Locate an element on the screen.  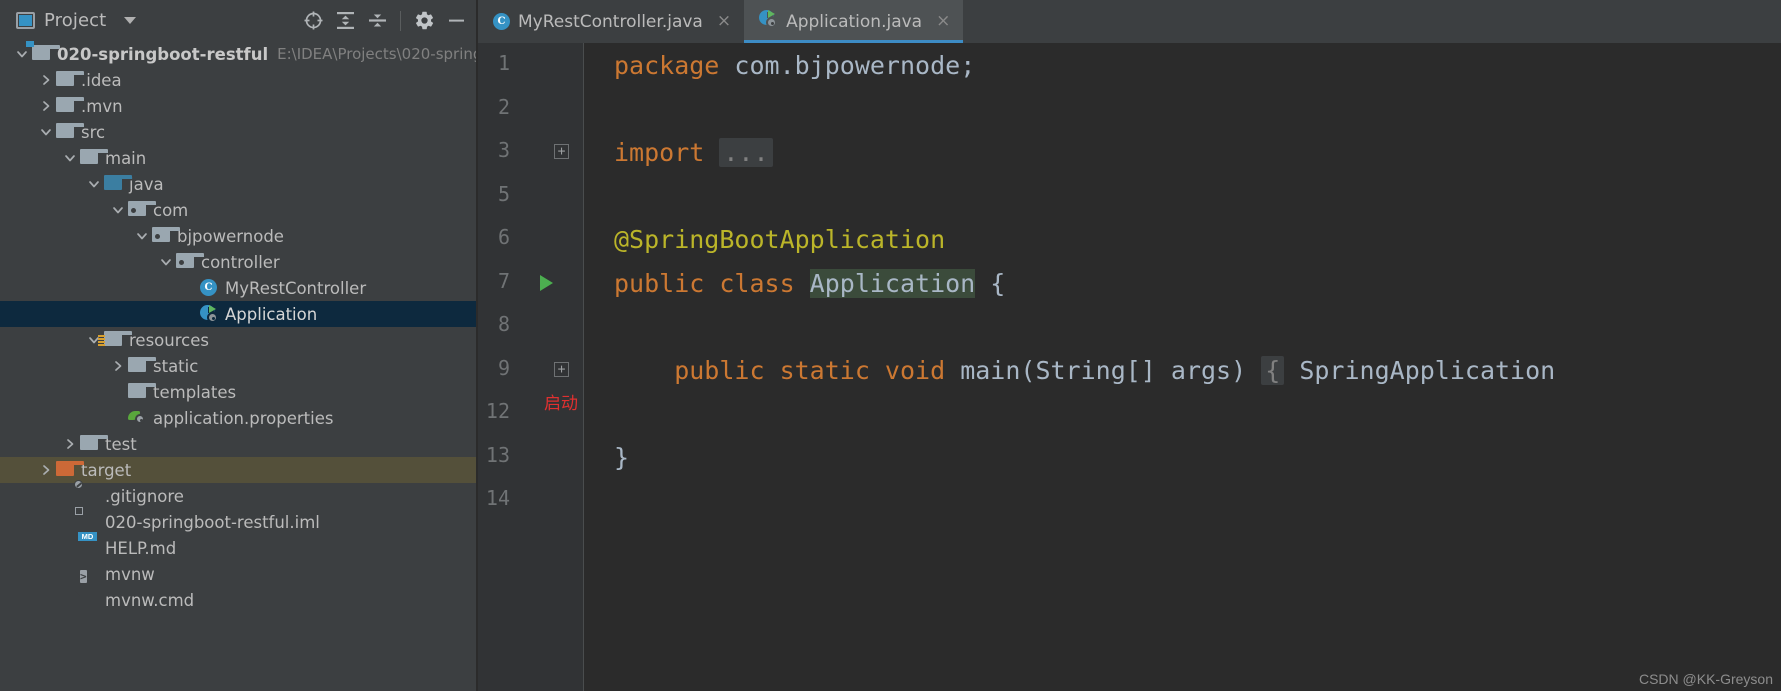
code-line: @SpringBootApplication is located at coordinates (779, 239).